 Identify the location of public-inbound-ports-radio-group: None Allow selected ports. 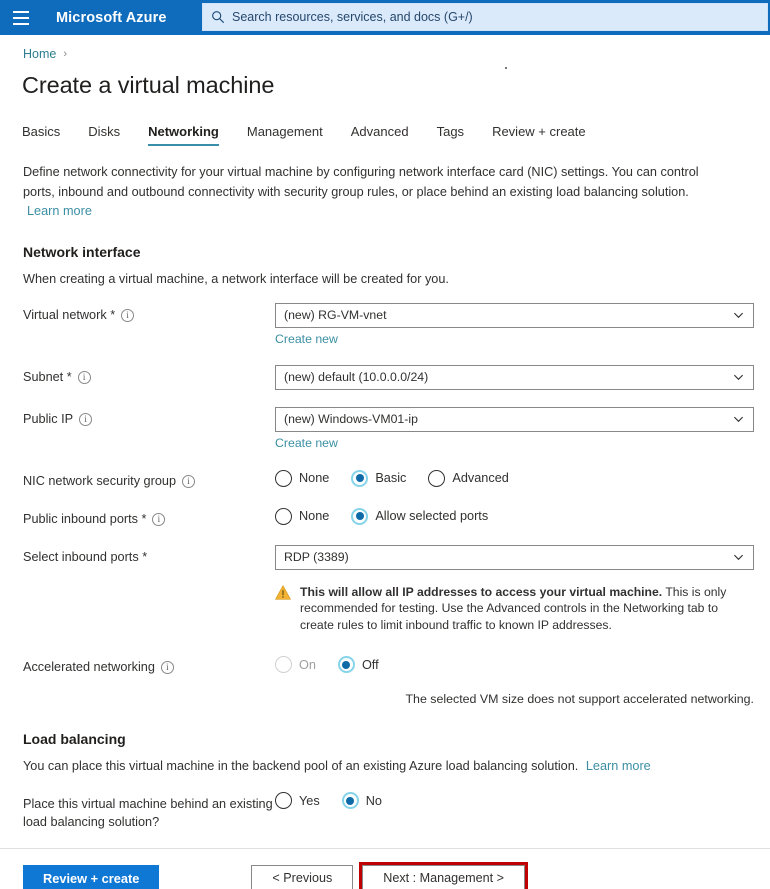
(522, 516).